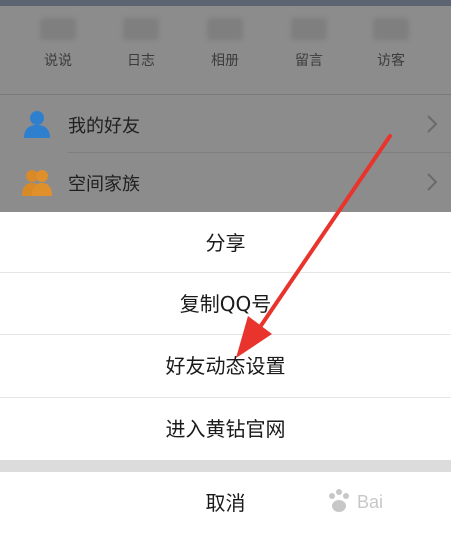 This screenshot has height=534, width=451. Describe the element at coordinates (141, 50) in the screenshot. I see `tab-blog: 日志` at that location.